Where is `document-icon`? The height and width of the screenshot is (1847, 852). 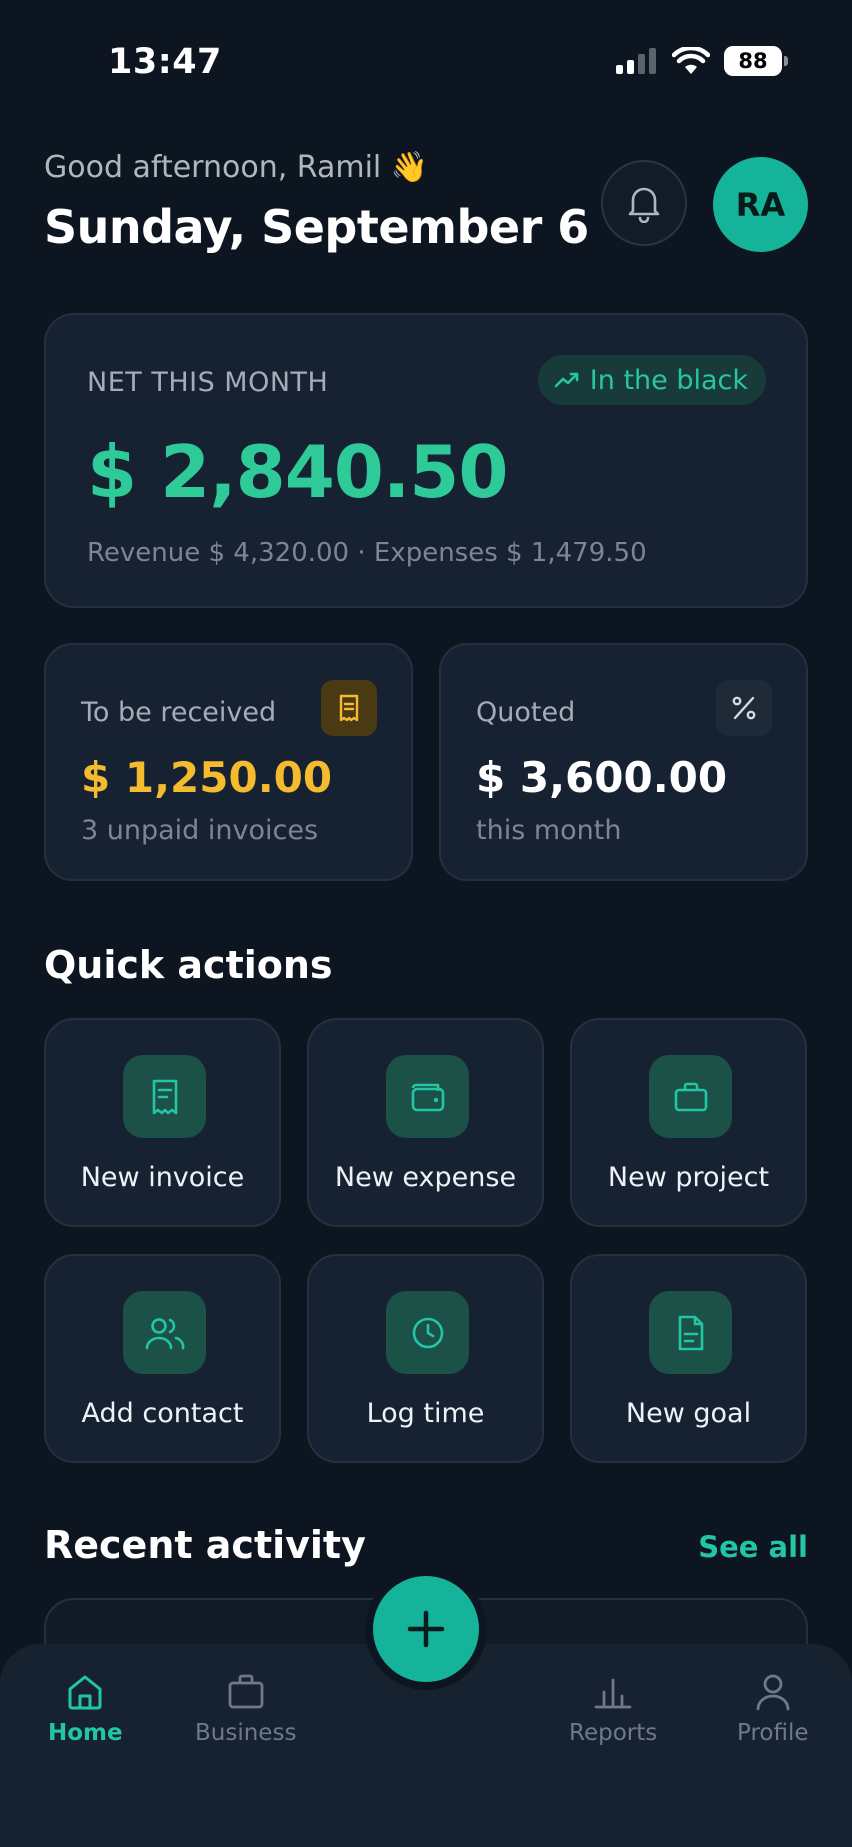 document-icon is located at coordinates (690, 1332).